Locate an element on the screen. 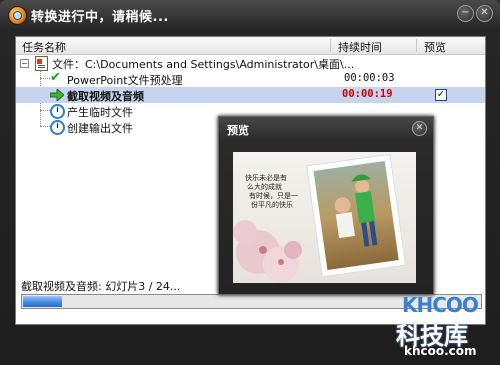 This screenshot has width=500, height=365. column-header-task-name: 任务名称 is located at coordinates (44, 47).